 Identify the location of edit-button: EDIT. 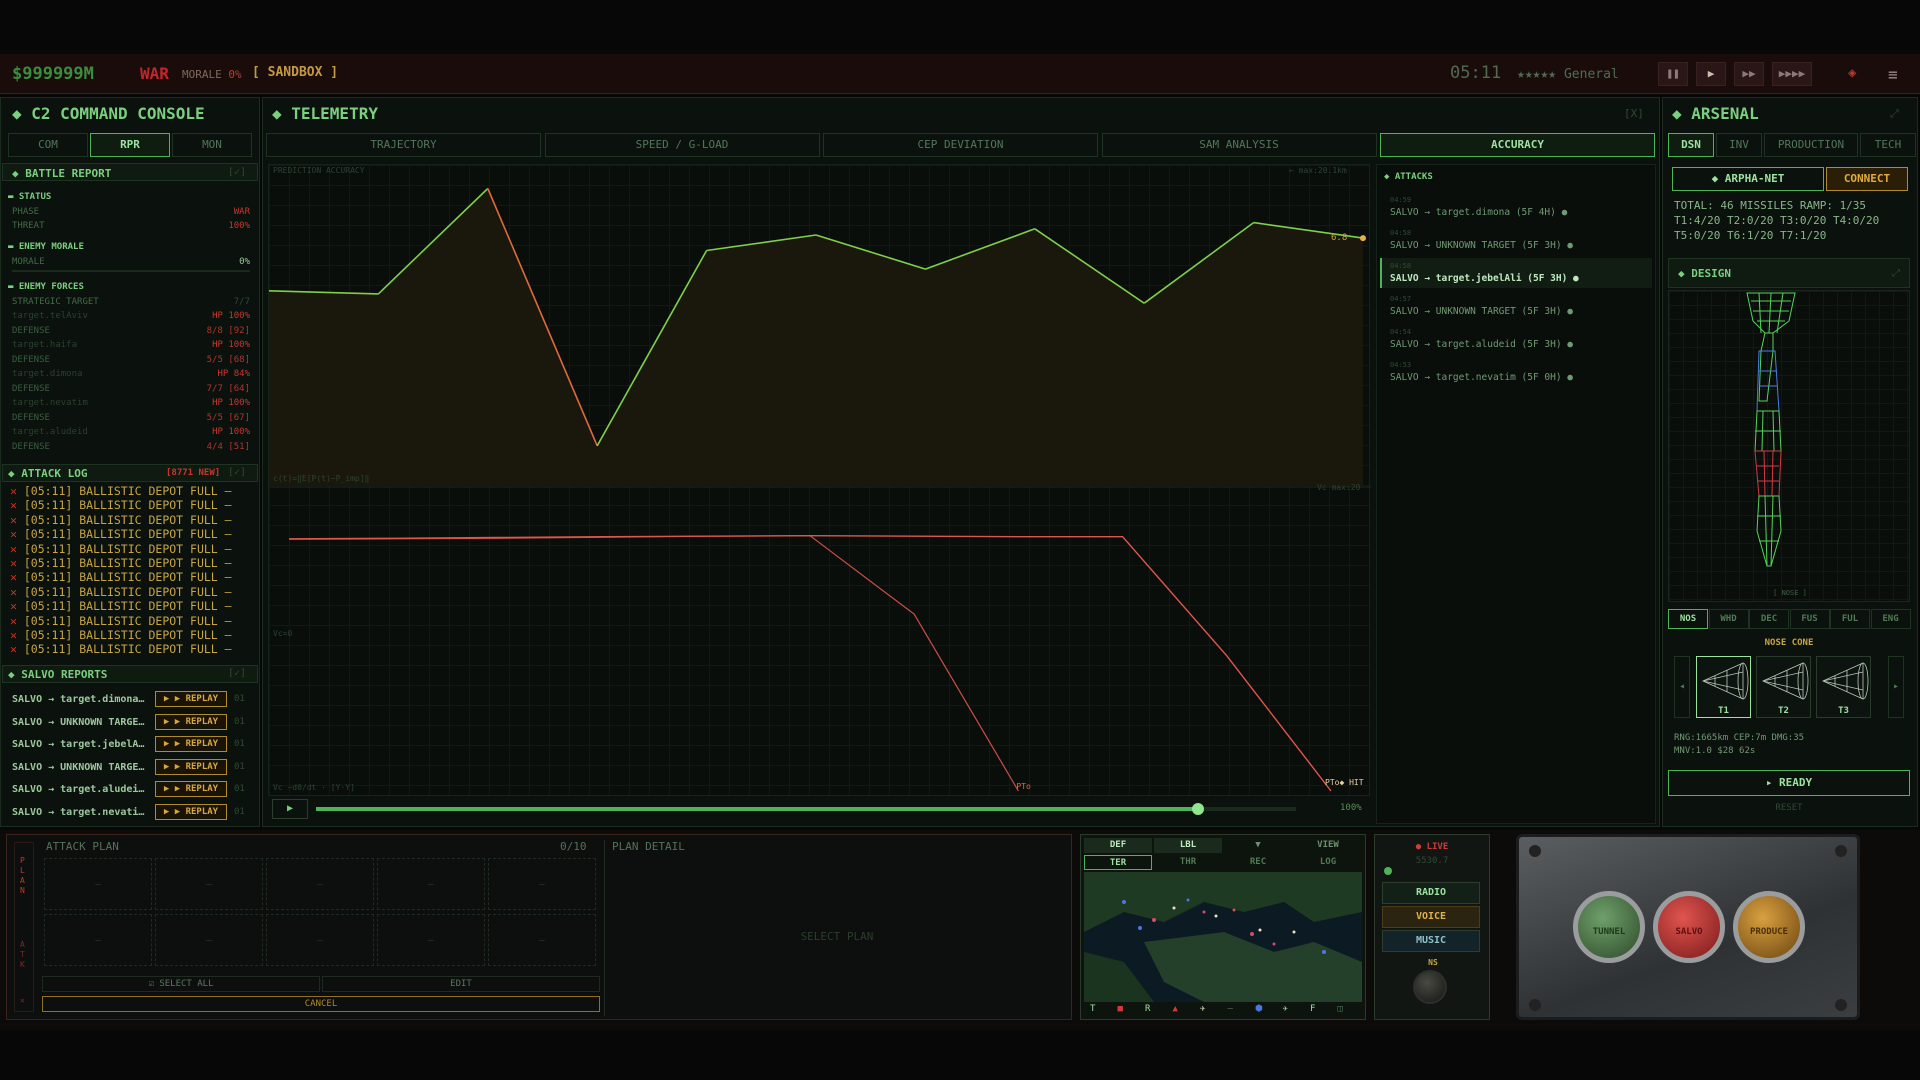
(461, 984).